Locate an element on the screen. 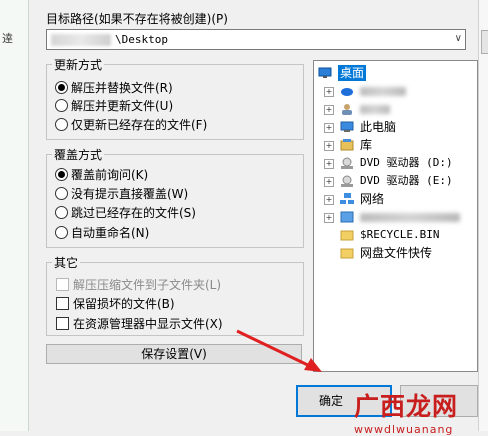 The width and height of the screenshot is (488, 436). watermark-main: 广西龙网 is located at coordinates (406, 406).